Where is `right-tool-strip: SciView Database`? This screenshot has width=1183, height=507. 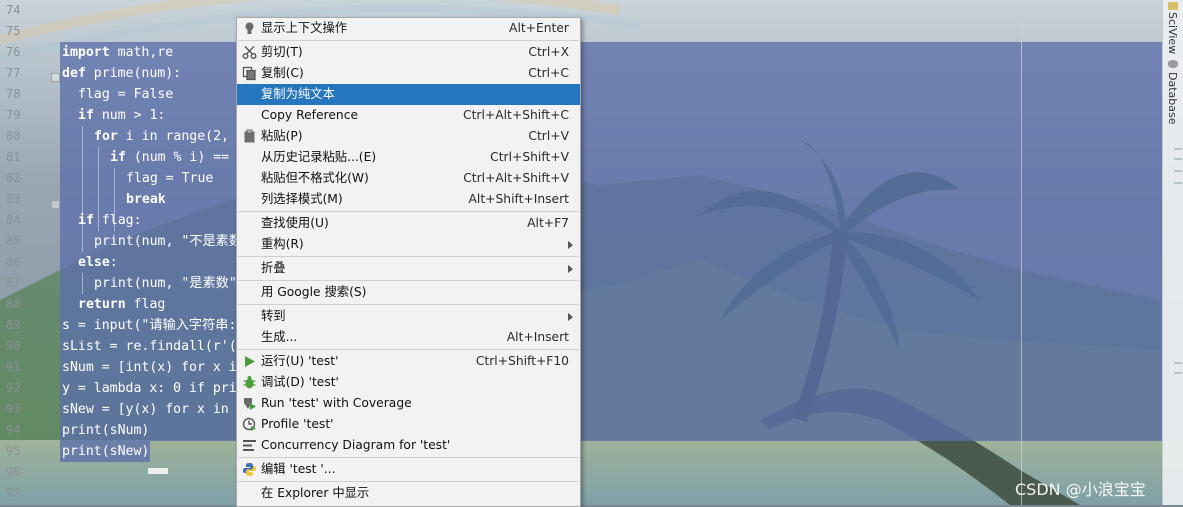
right-tool-strip: SciView Database is located at coordinates (1172, 252).